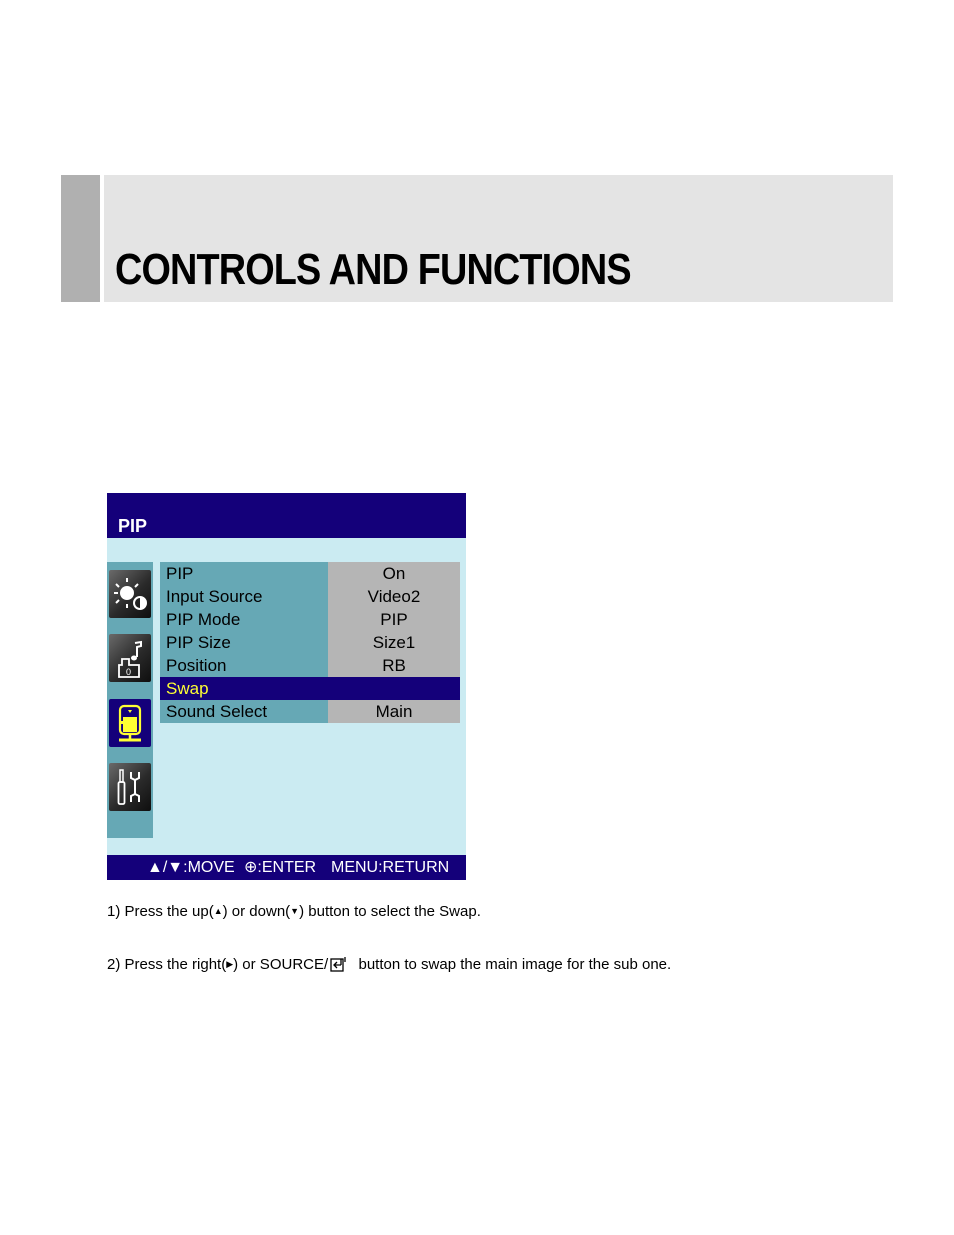  I want to click on menu-label: PIP Size, so click(244, 642).